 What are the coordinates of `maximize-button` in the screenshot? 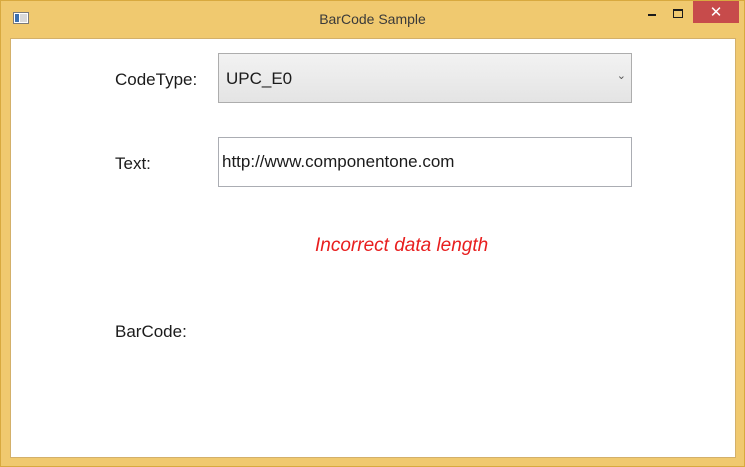 It's located at (678, 13).